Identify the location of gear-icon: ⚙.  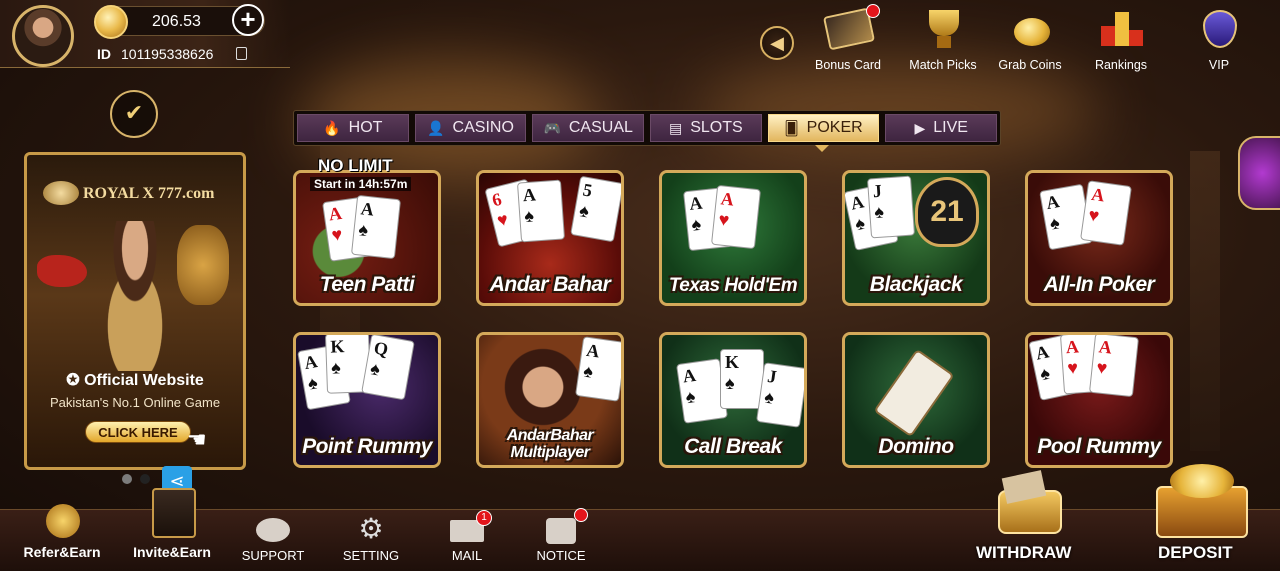
(371, 528).